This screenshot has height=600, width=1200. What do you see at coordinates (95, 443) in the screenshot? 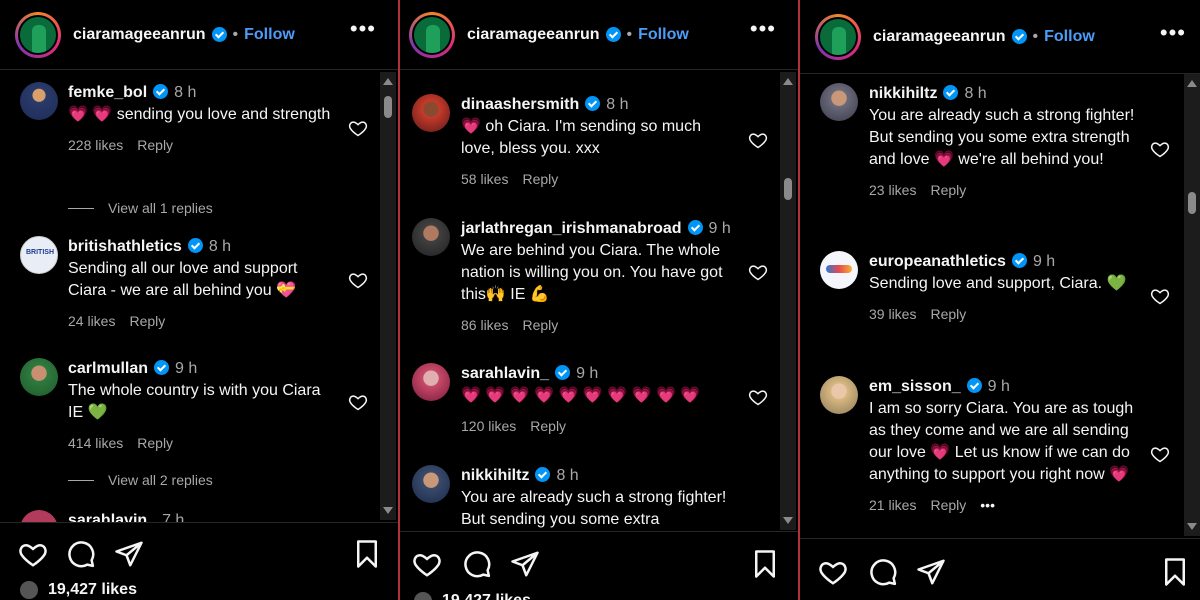
I see `comment-likes: 414 likes` at bounding box center [95, 443].